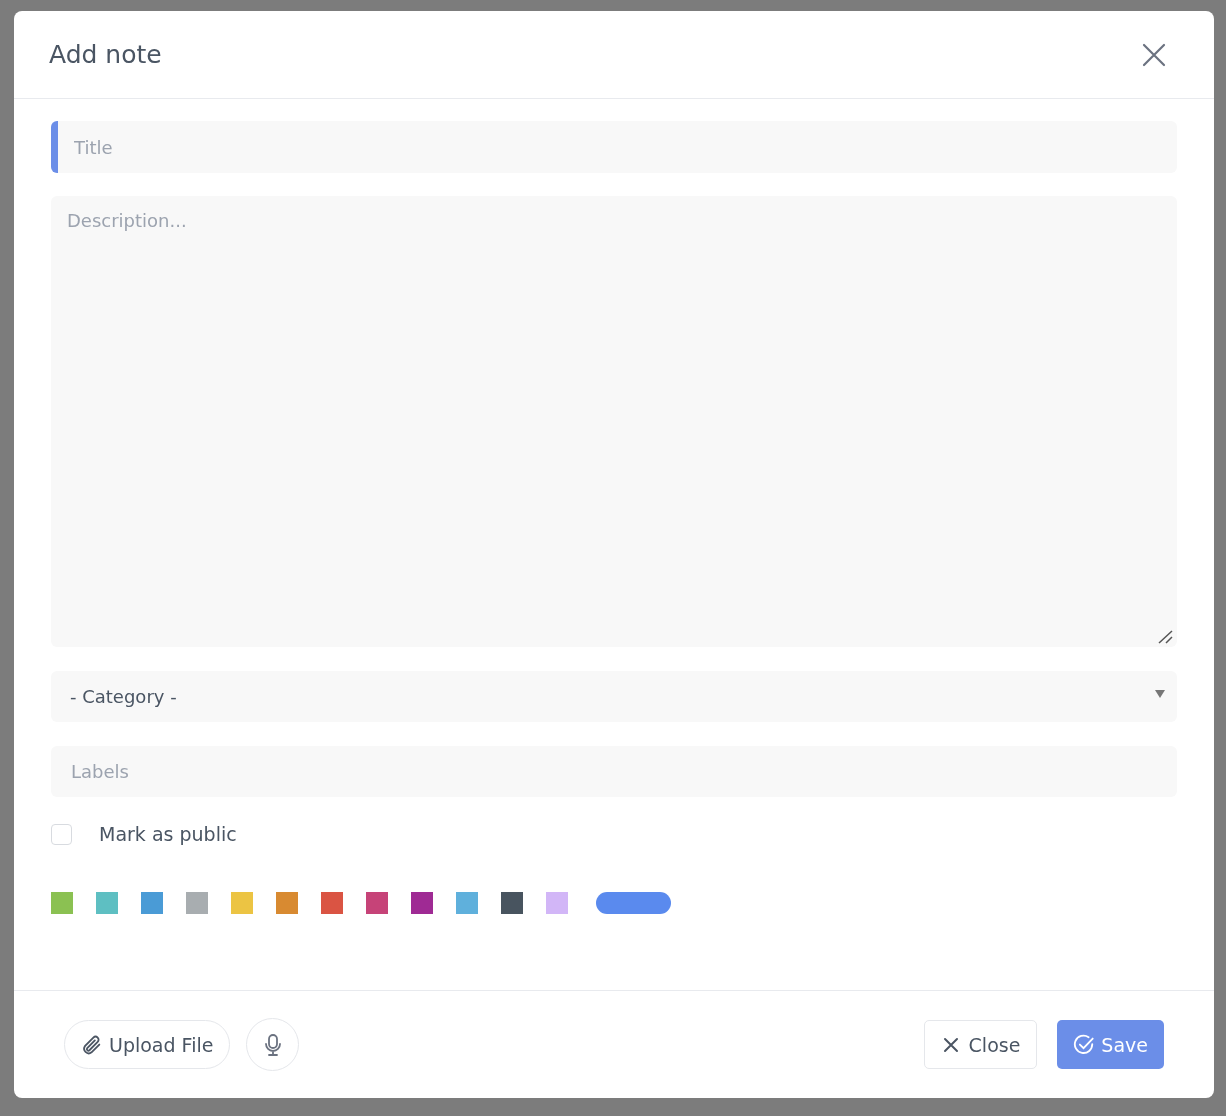  Describe the element at coordinates (147, 1044) in the screenshot. I see `upload-file-button: Upload File` at that location.